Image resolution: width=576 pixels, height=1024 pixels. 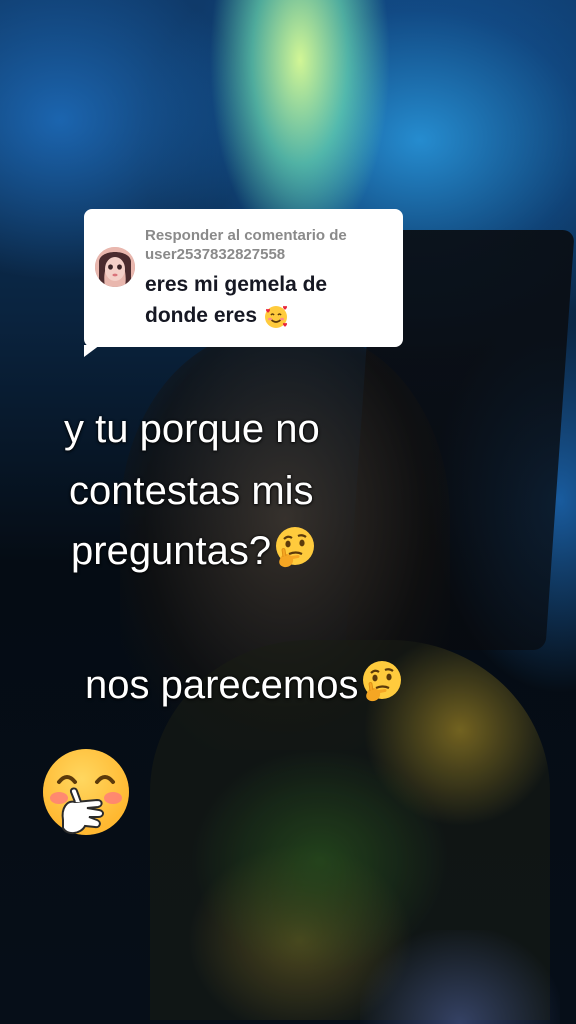 I want to click on caption-line-1: y tu porque no, so click(x=192, y=429).